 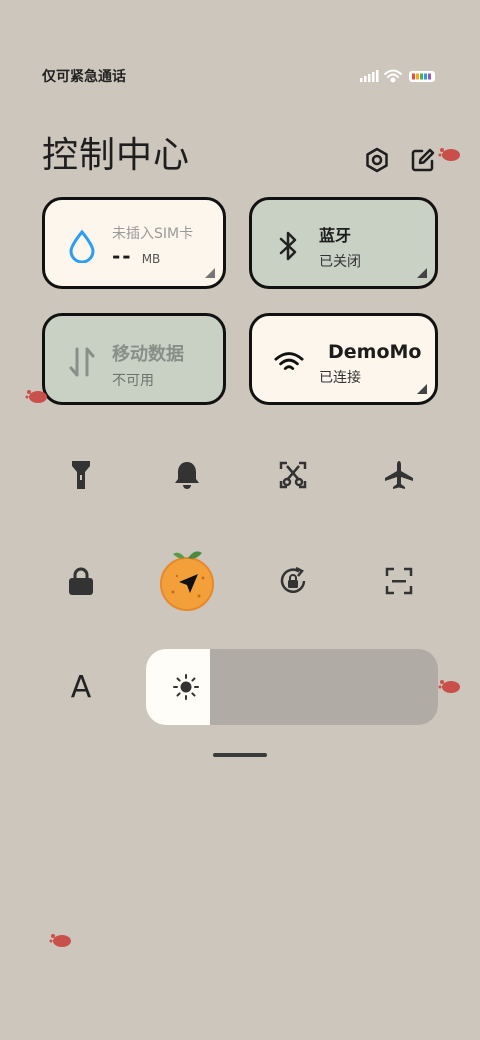 I want to click on bell-icon, so click(x=187, y=475).